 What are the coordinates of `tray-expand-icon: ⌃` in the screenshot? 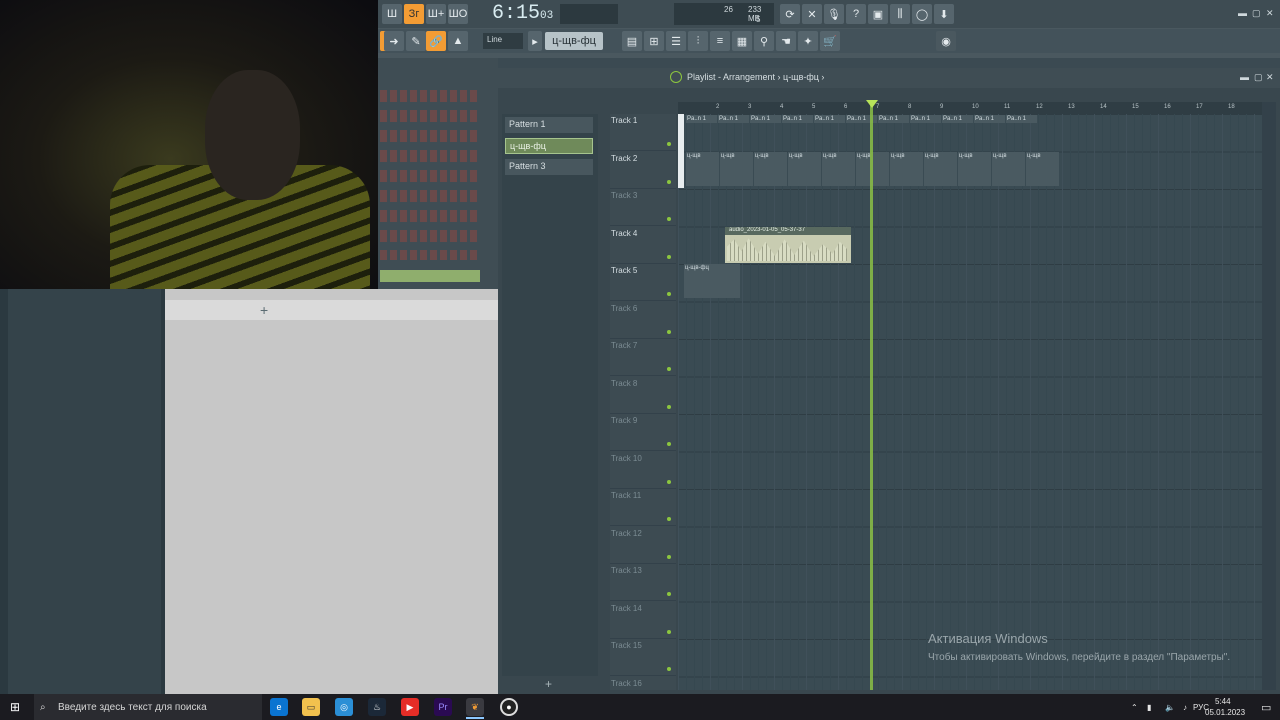 It's located at (1134, 707).